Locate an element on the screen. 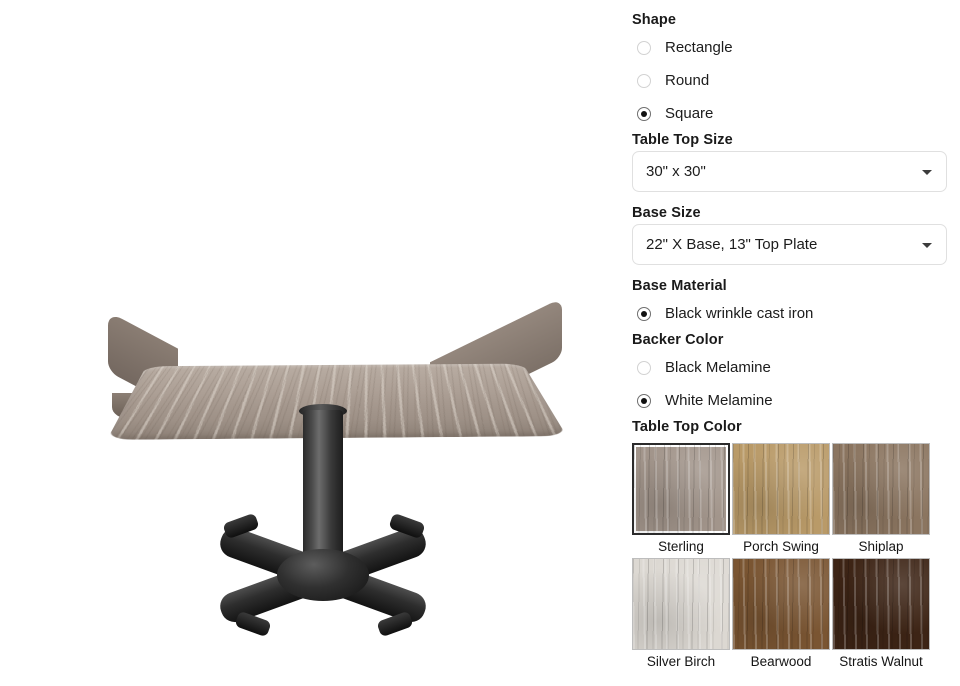 This screenshot has width=960, height=686. option-group-base-material: Base Material Black wrinkle cast iron is located at coordinates (789, 304).